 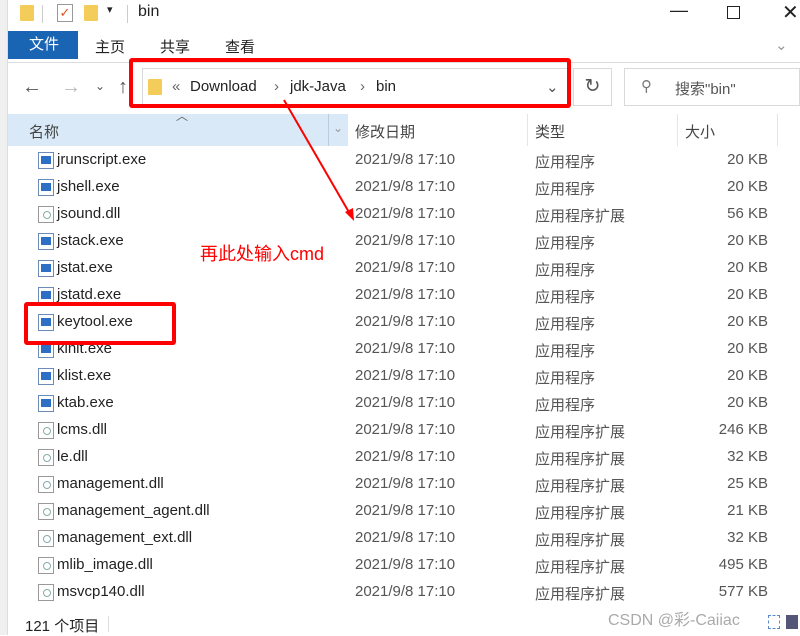 What do you see at coordinates (262, 254) in the screenshot?
I see `annotation-text: 再此处输入cmd` at bounding box center [262, 254].